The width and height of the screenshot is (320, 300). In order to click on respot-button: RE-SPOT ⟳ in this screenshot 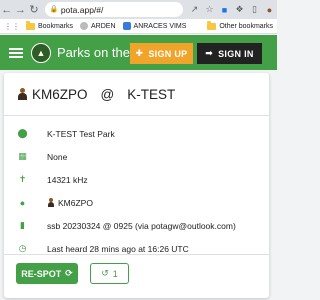, I will do `click(47, 273)`.